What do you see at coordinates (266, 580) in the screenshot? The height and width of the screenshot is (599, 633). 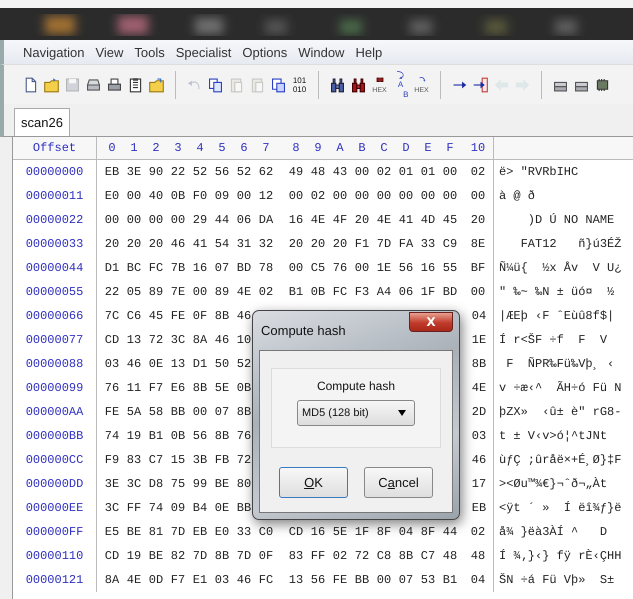 I see `hex-cell-text: FC` at bounding box center [266, 580].